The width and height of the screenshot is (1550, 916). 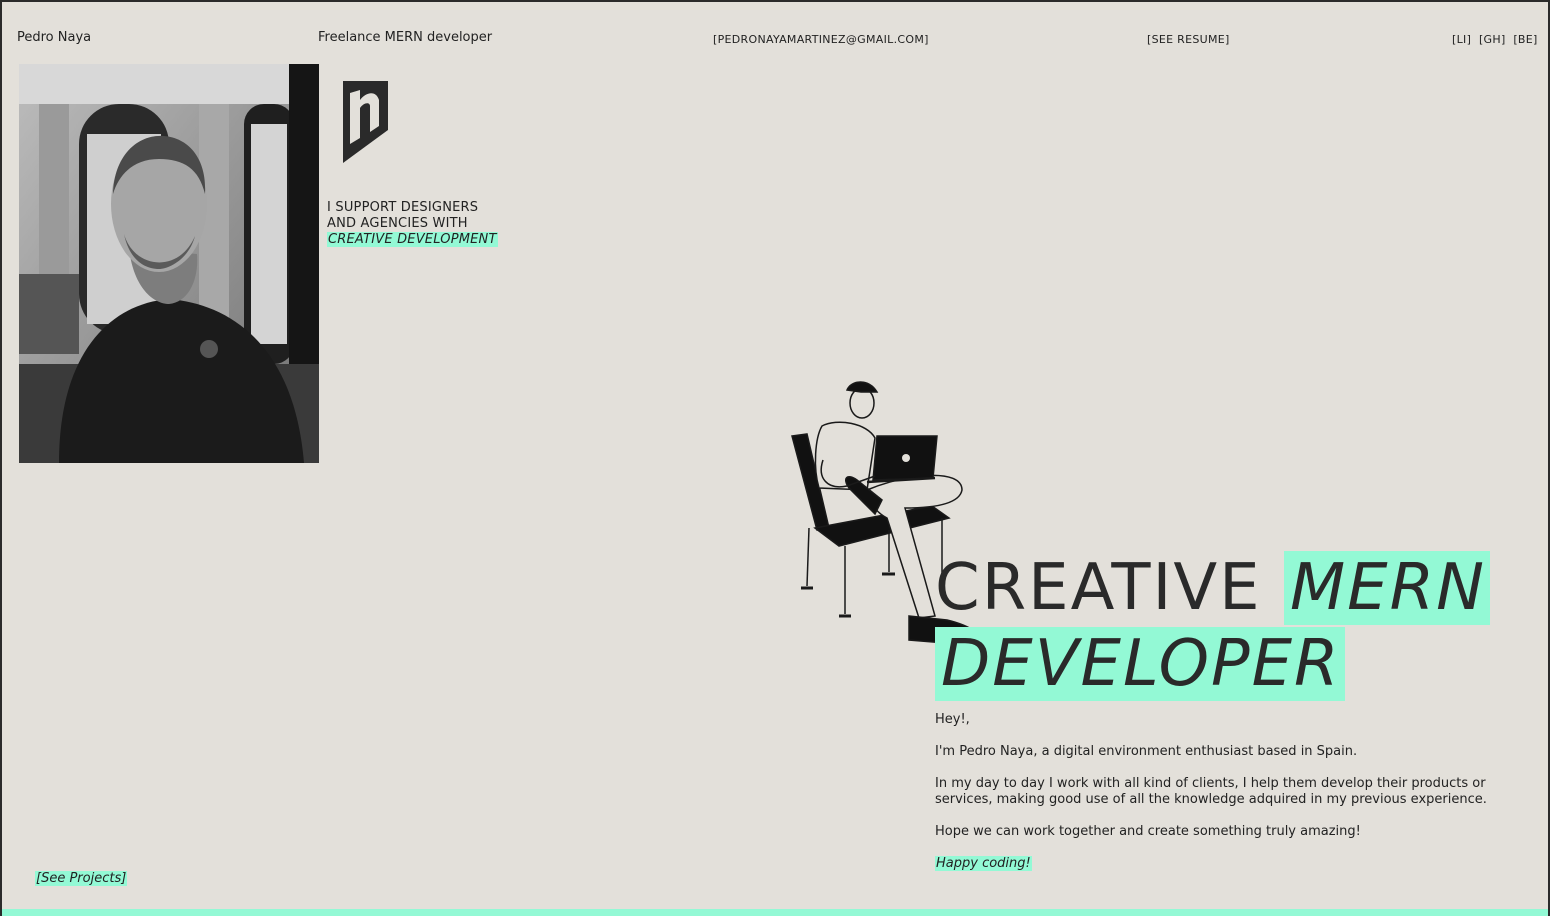 What do you see at coordinates (412, 239) in the screenshot?
I see `tagline-highlight: CREATIVE DEVELOPMENT` at bounding box center [412, 239].